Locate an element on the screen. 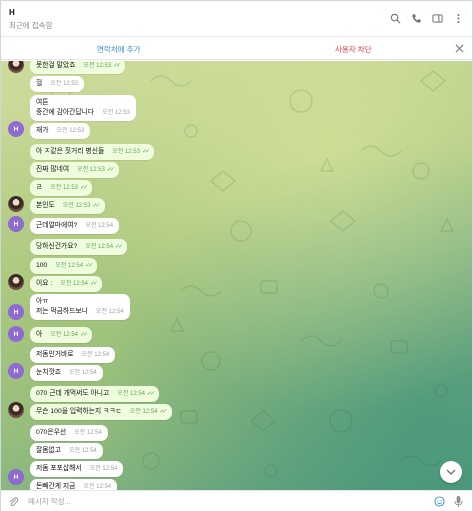 This screenshot has height=511, width=473. message-bubble: 본인도 오전 12:53 ✓✓ is located at coordinates (67, 206).